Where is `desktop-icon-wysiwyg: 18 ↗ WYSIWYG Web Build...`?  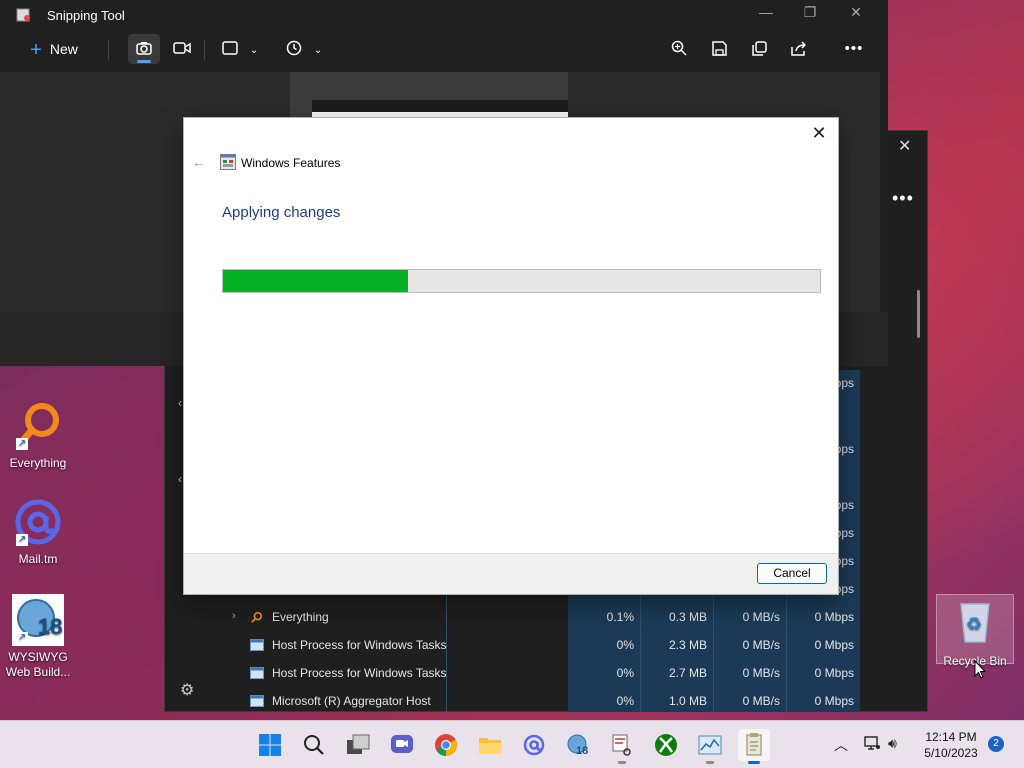 desktop-icon-wysiwyg: 18 ↗ WYSIWYG Web Build... is located at coordinates (38, 637).